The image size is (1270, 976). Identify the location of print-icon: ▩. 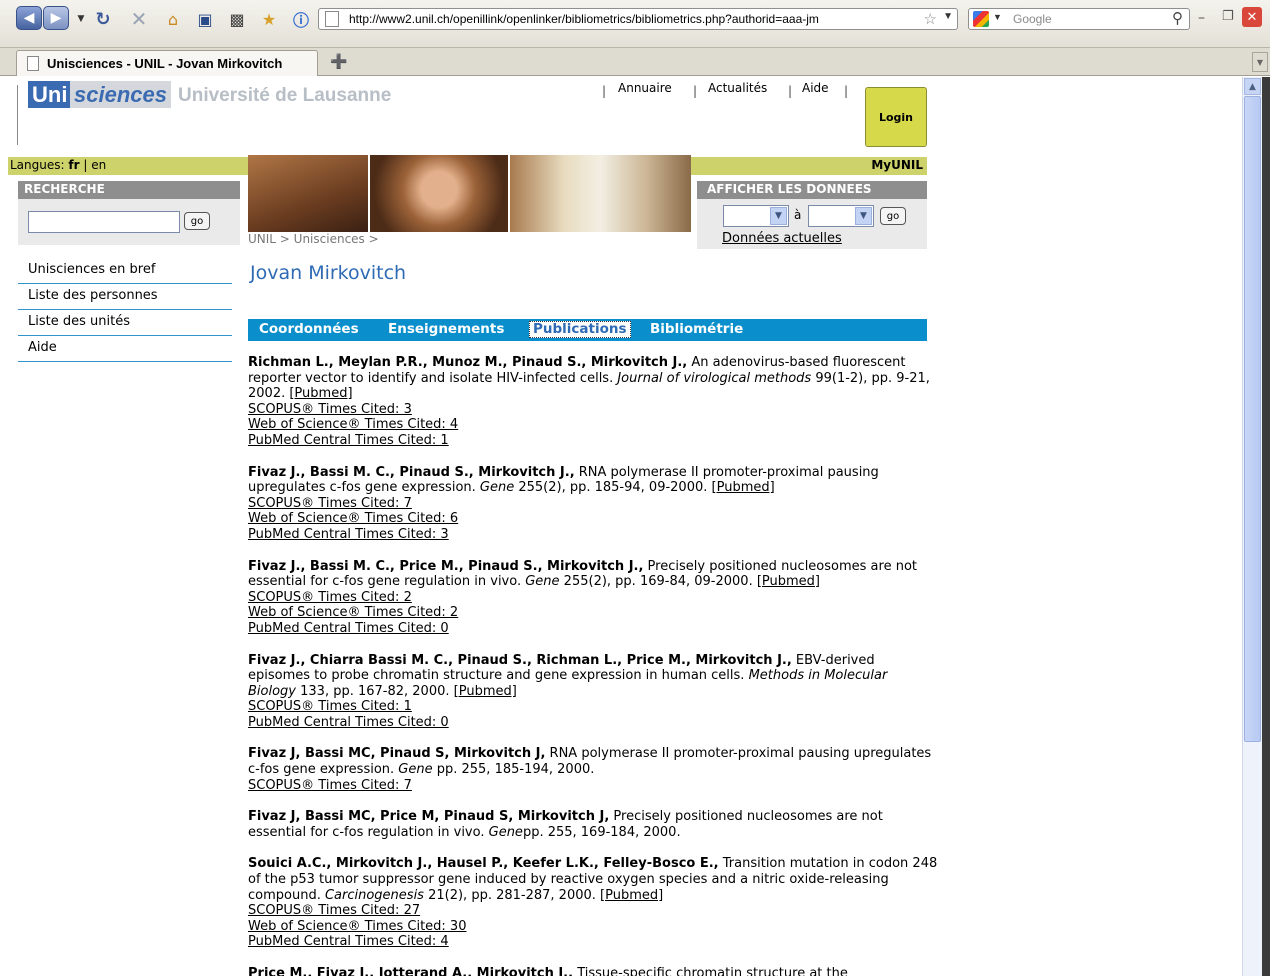
(237, 19).